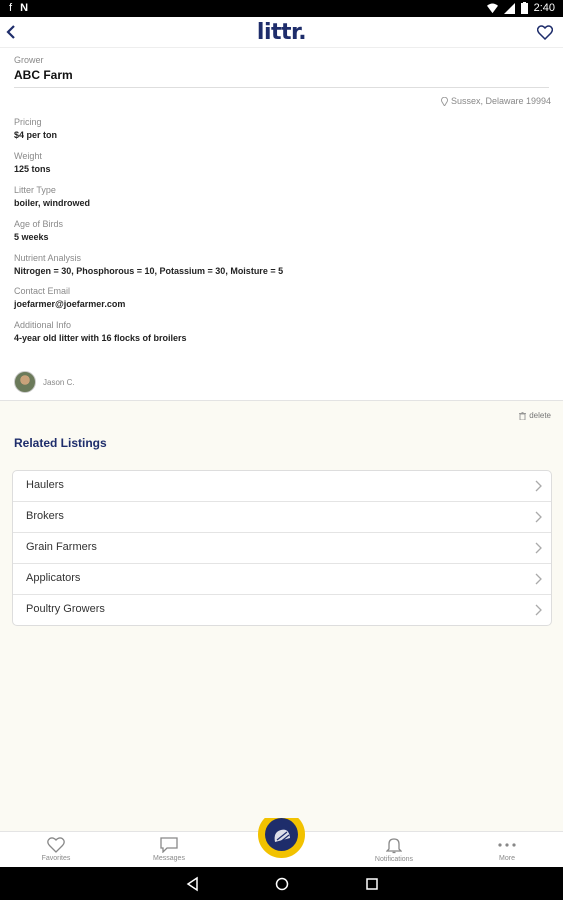  What do you see at coordinates (65, 609) in the screenshot?
I see `related-item-label: Poultry Growers` at bounding box center [65, 609].